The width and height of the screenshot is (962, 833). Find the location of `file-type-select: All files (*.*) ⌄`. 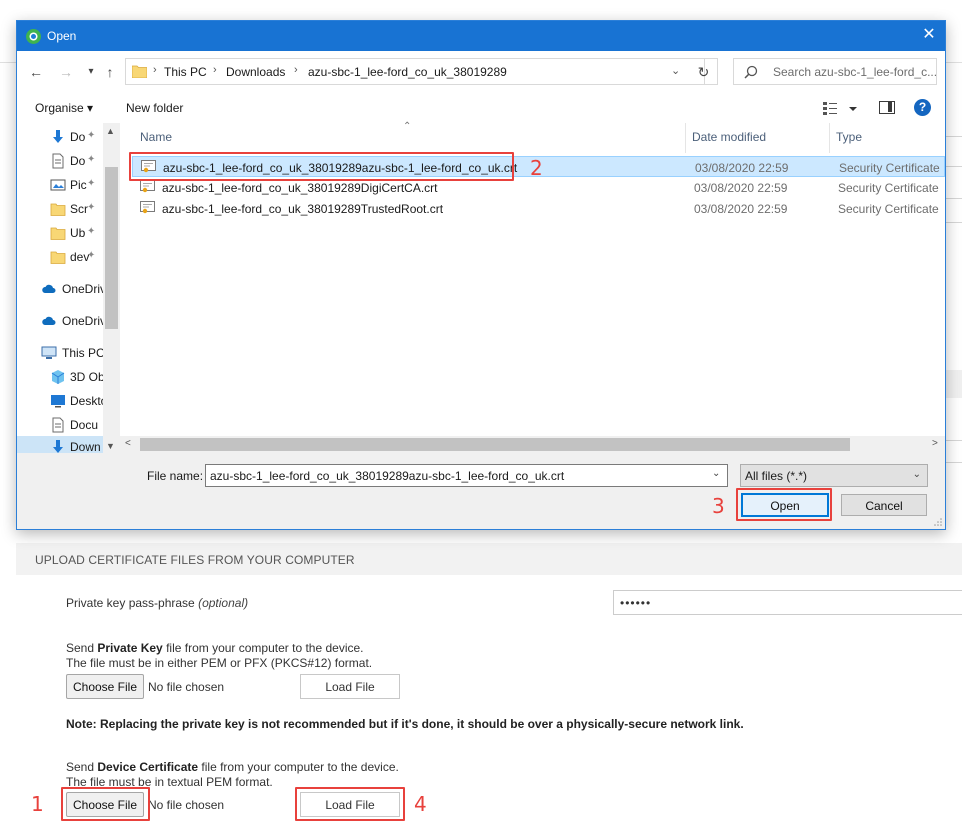

file-type-select: All files (*.*) ⌄ is located at coordinates (834, 475).